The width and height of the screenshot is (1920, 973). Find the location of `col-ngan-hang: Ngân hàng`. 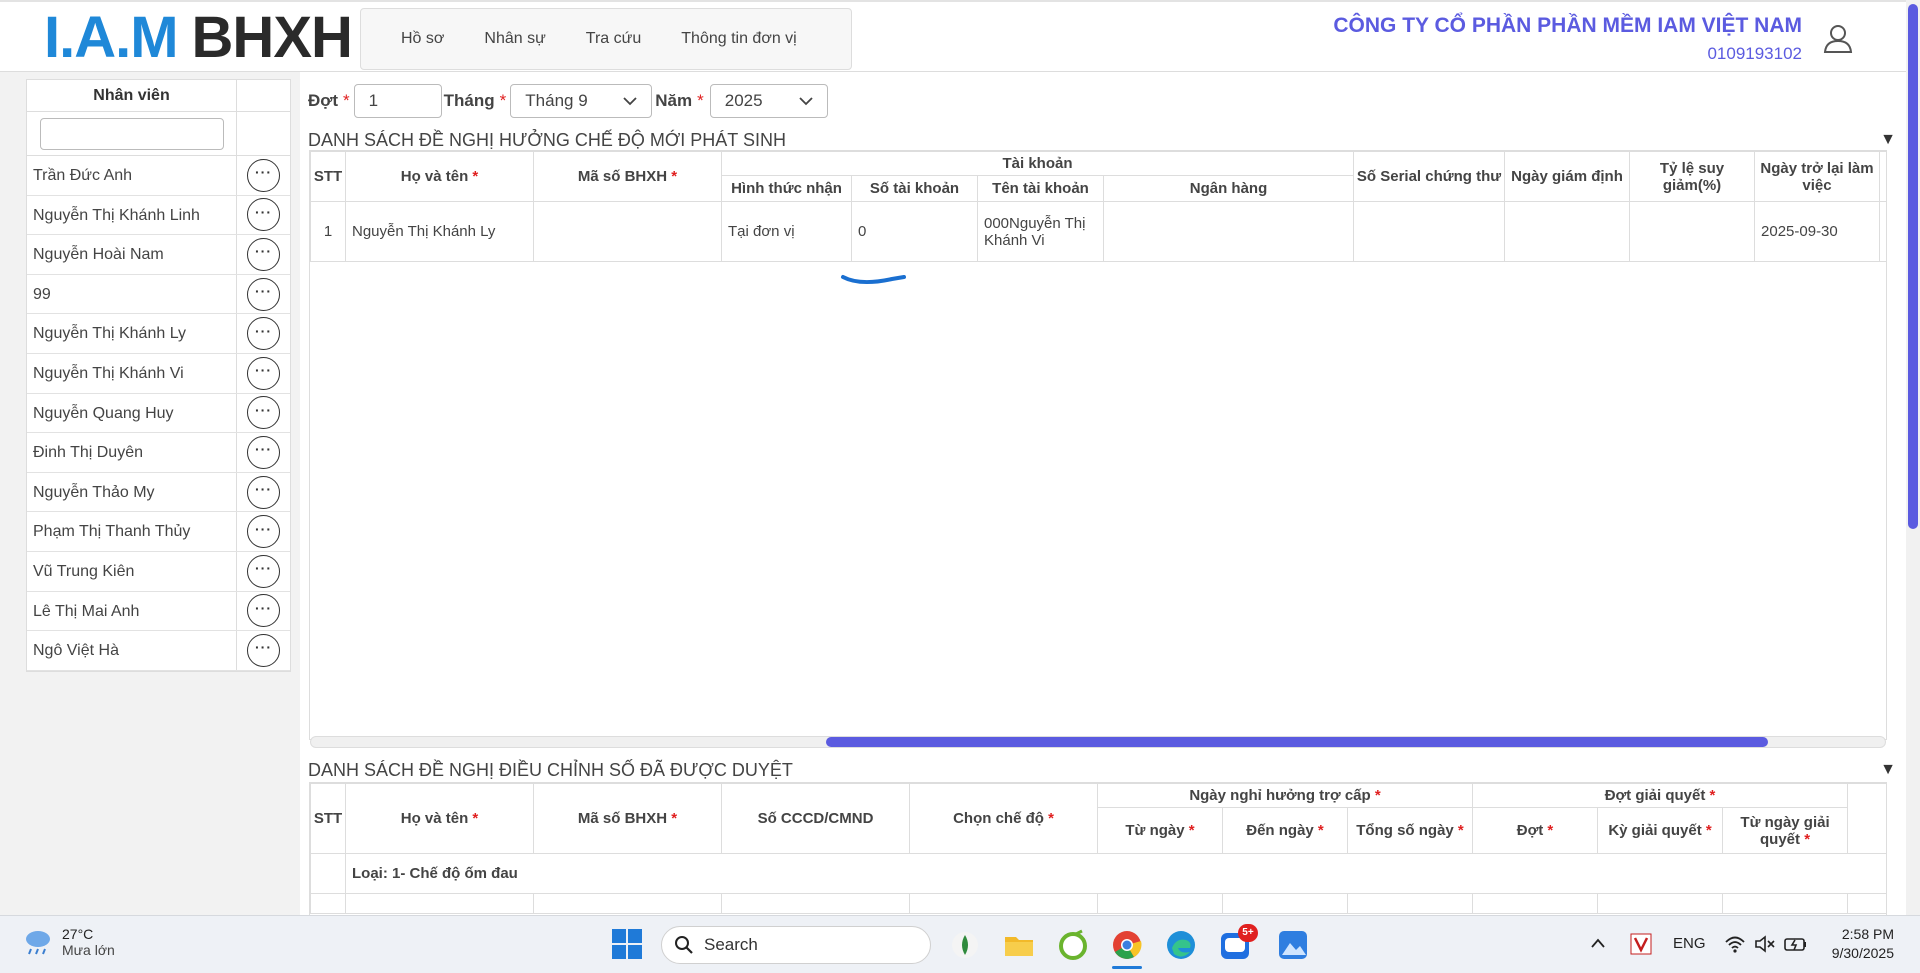

col-ngan-hang: Ngân hàng is located at coordinates (1228, 188).